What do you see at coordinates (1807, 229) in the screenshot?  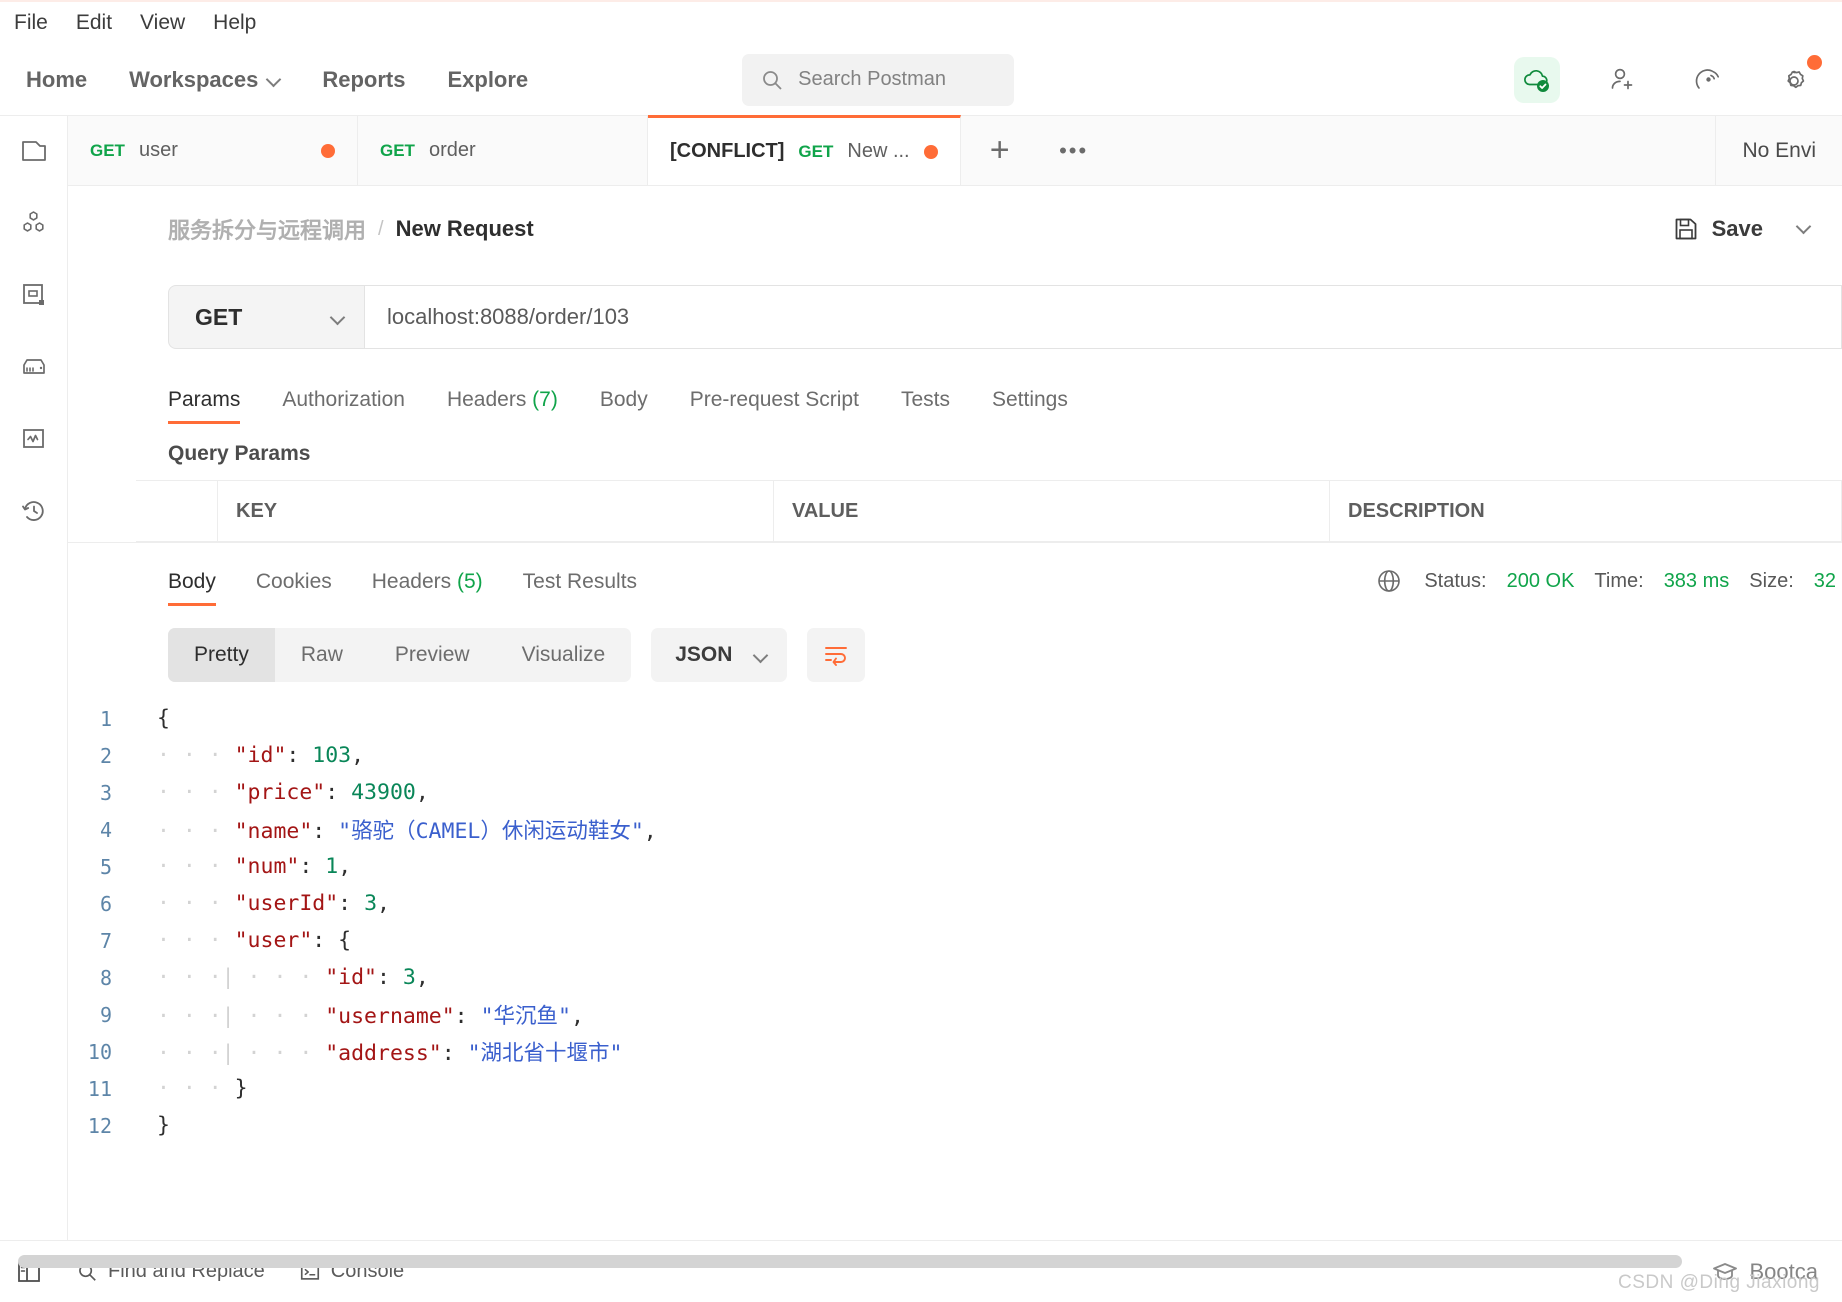 I see `save-dropdown-button` at bounding box center [1807, 229].